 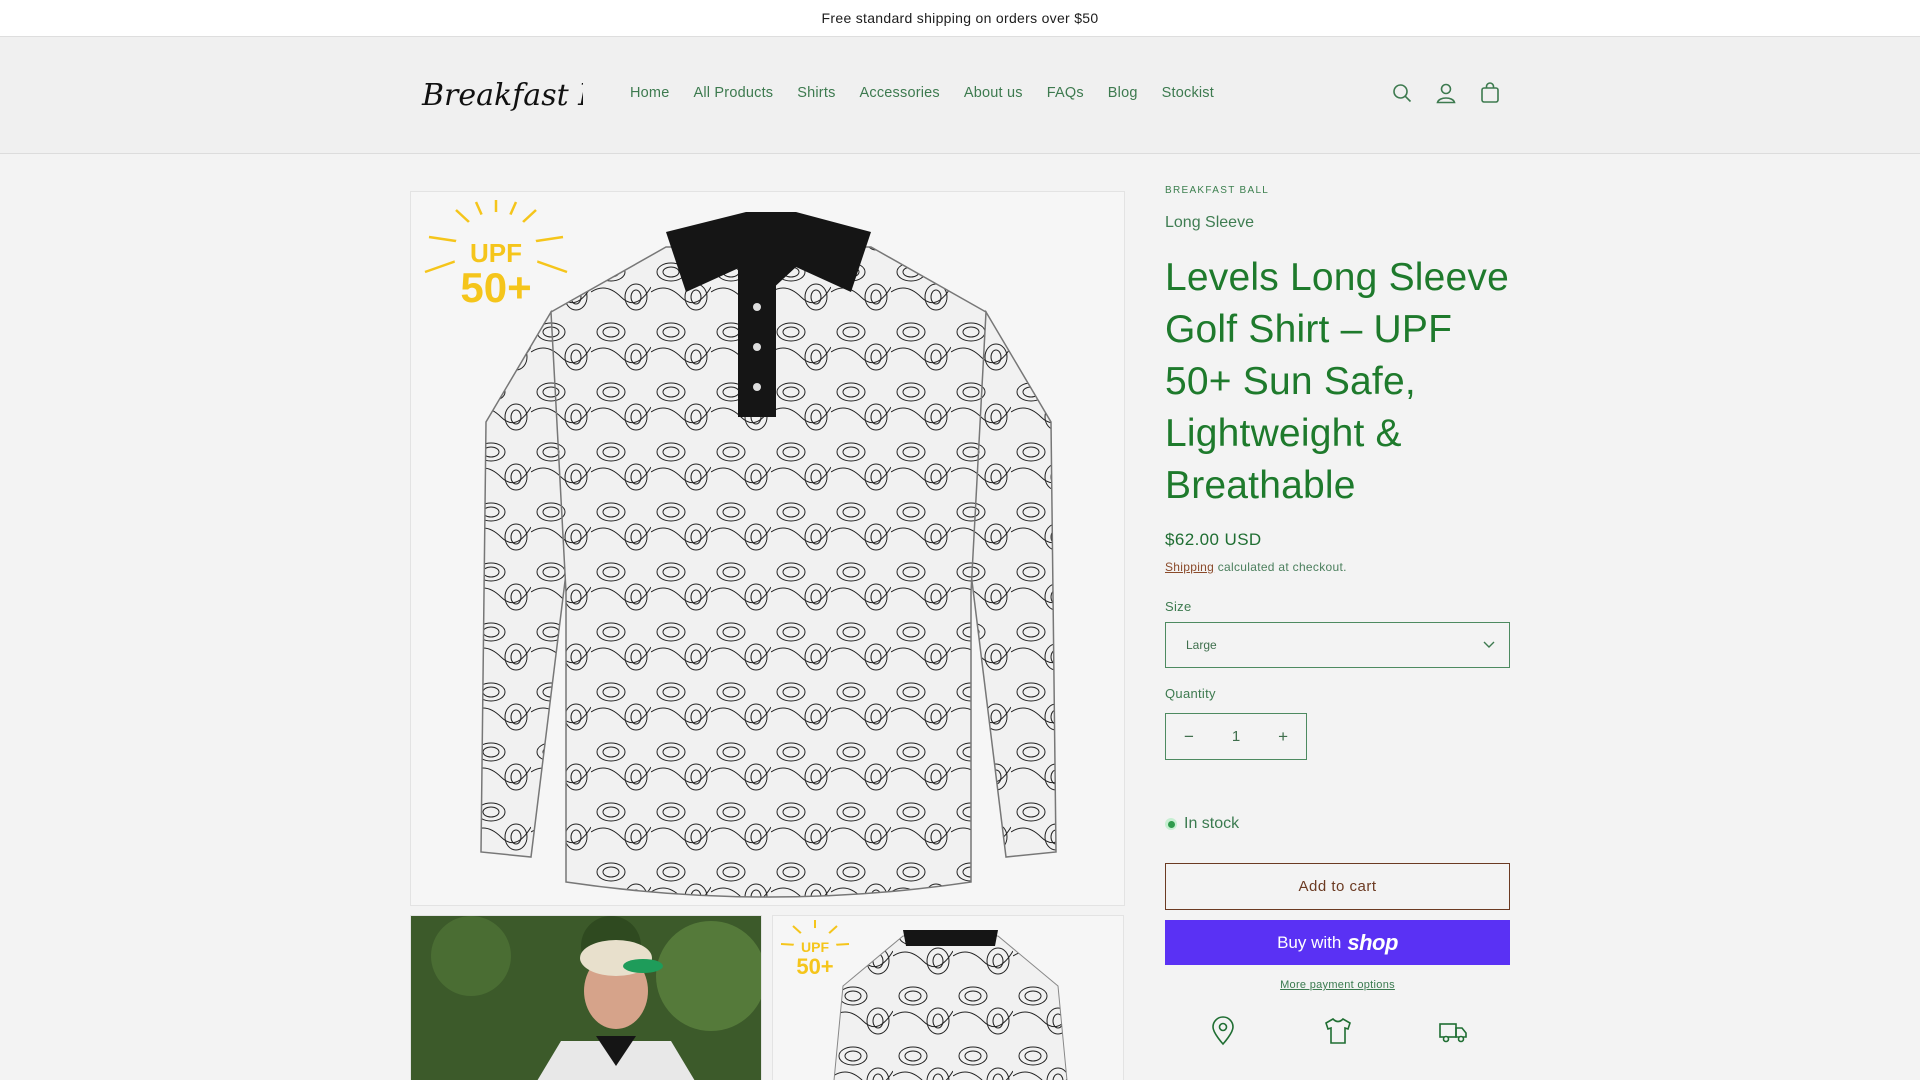 I want to click on logo: Breakfast Ball, so click(x=527, y=95).